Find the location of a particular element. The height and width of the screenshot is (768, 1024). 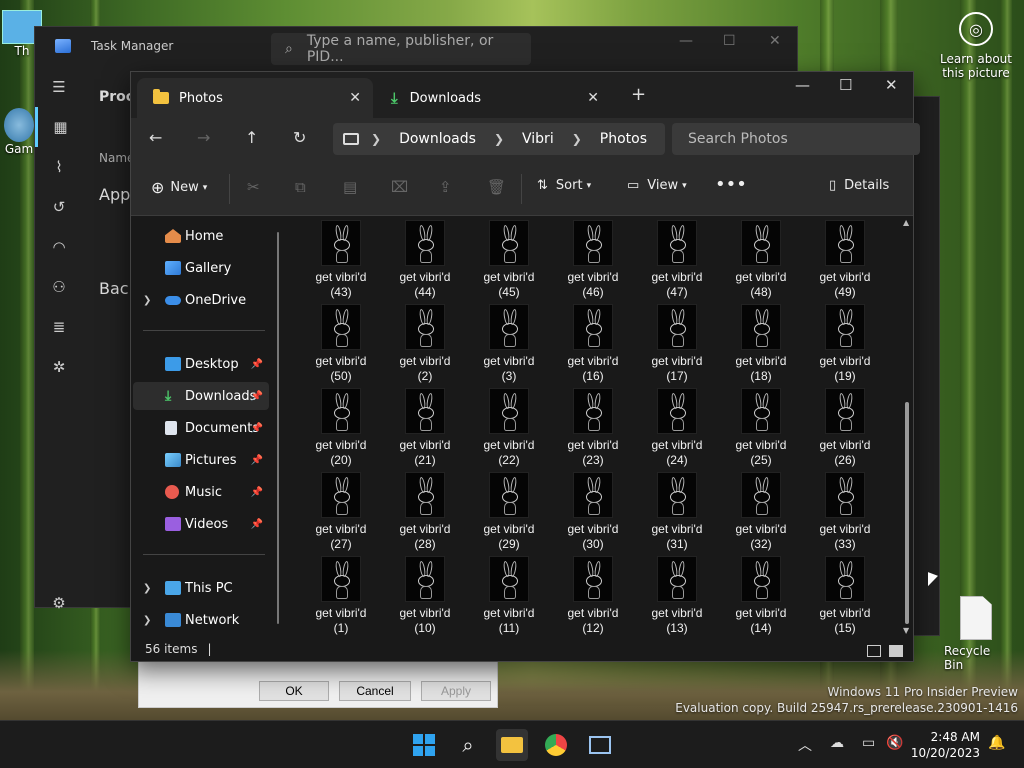

file-item: get vibri'd (19) is located at coordinates (845, 344).